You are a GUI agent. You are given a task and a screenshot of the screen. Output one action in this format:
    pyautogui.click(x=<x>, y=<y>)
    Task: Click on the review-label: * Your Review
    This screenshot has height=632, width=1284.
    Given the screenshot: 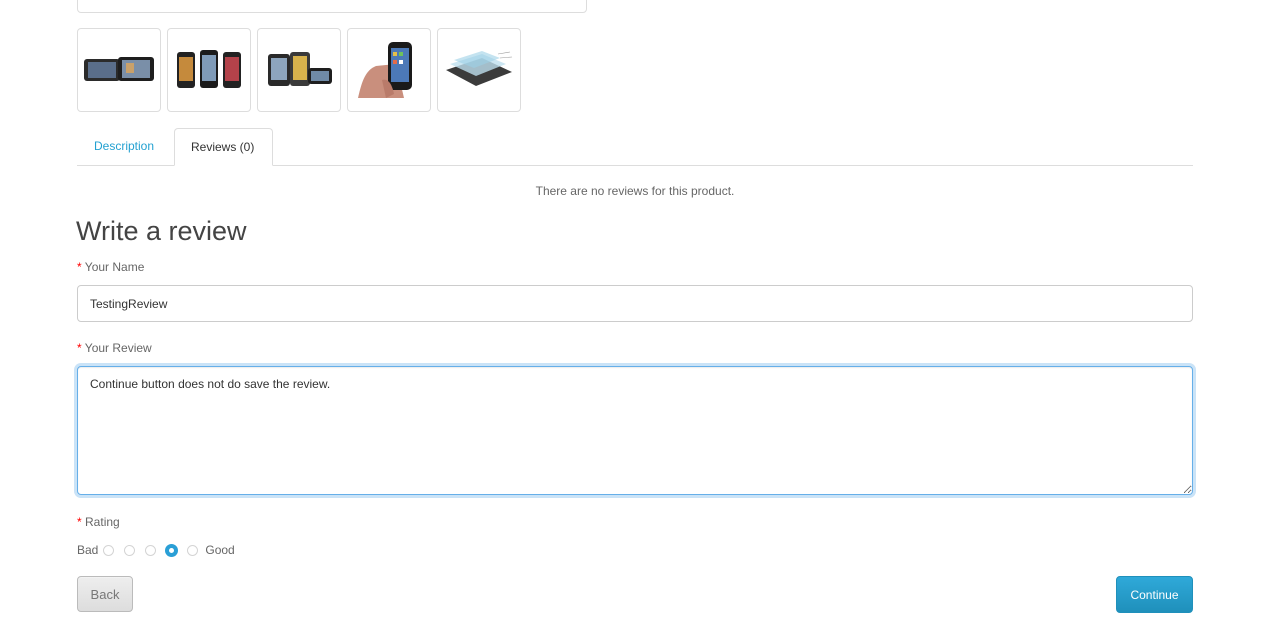 What is the action you would take?
    pyautogui.click(x=114, y=348)
    